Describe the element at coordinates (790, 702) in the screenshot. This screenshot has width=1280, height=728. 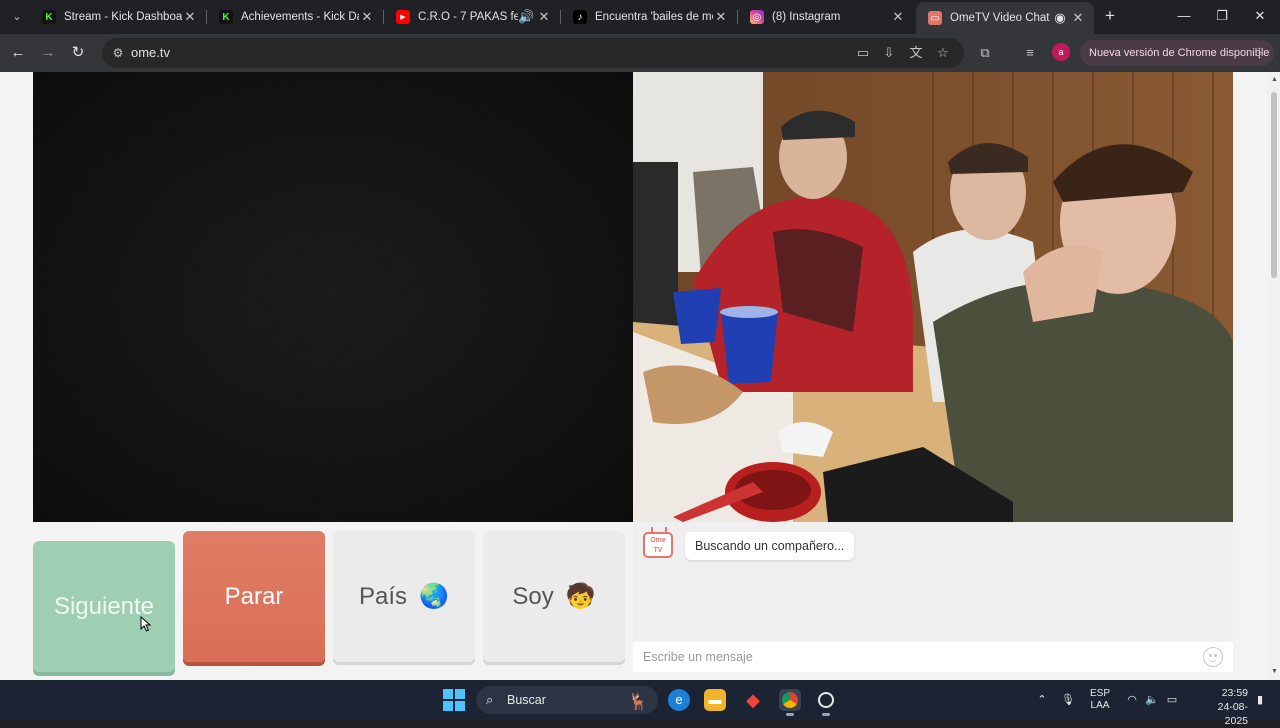
I see `chrome-icon` at that location.